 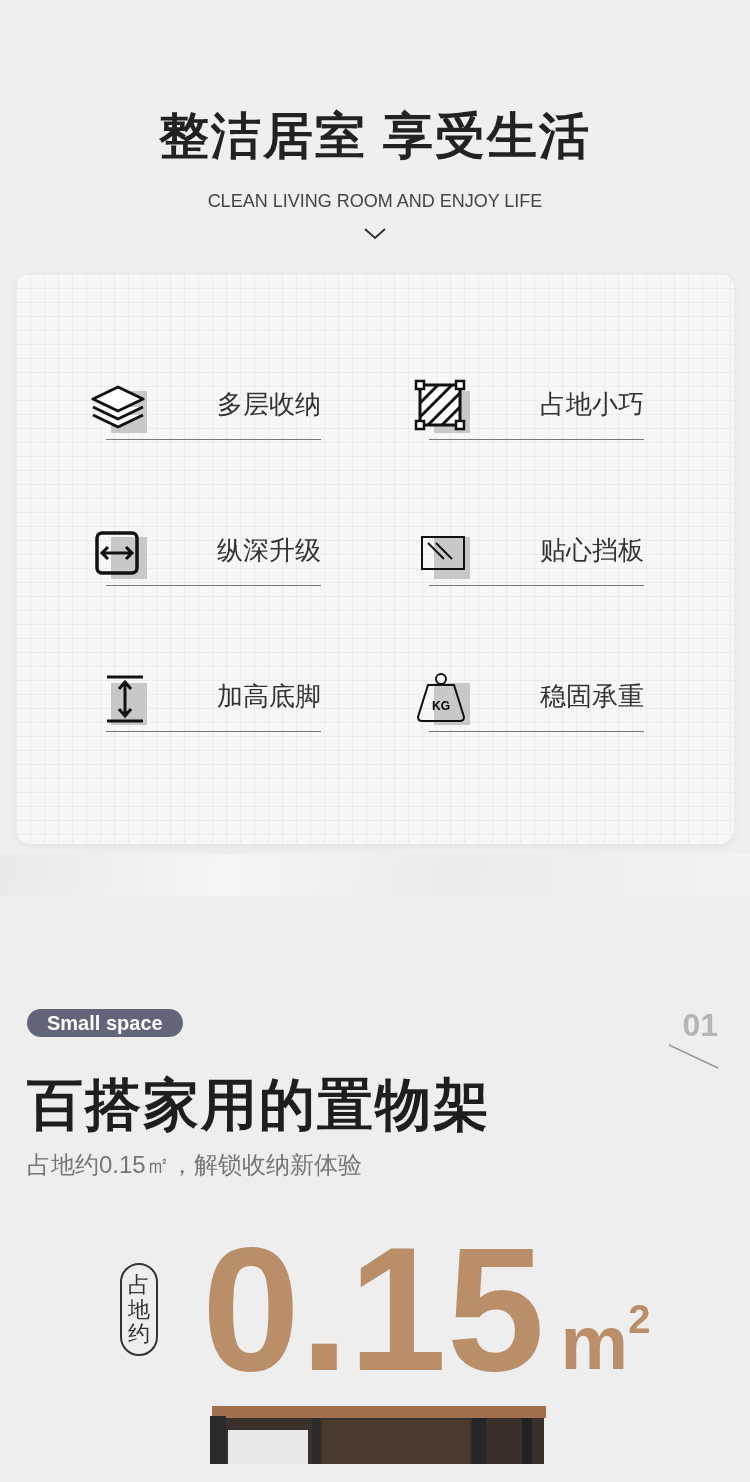 I want to click on feature-label: 占地小巧, so click(x=592, y=404).